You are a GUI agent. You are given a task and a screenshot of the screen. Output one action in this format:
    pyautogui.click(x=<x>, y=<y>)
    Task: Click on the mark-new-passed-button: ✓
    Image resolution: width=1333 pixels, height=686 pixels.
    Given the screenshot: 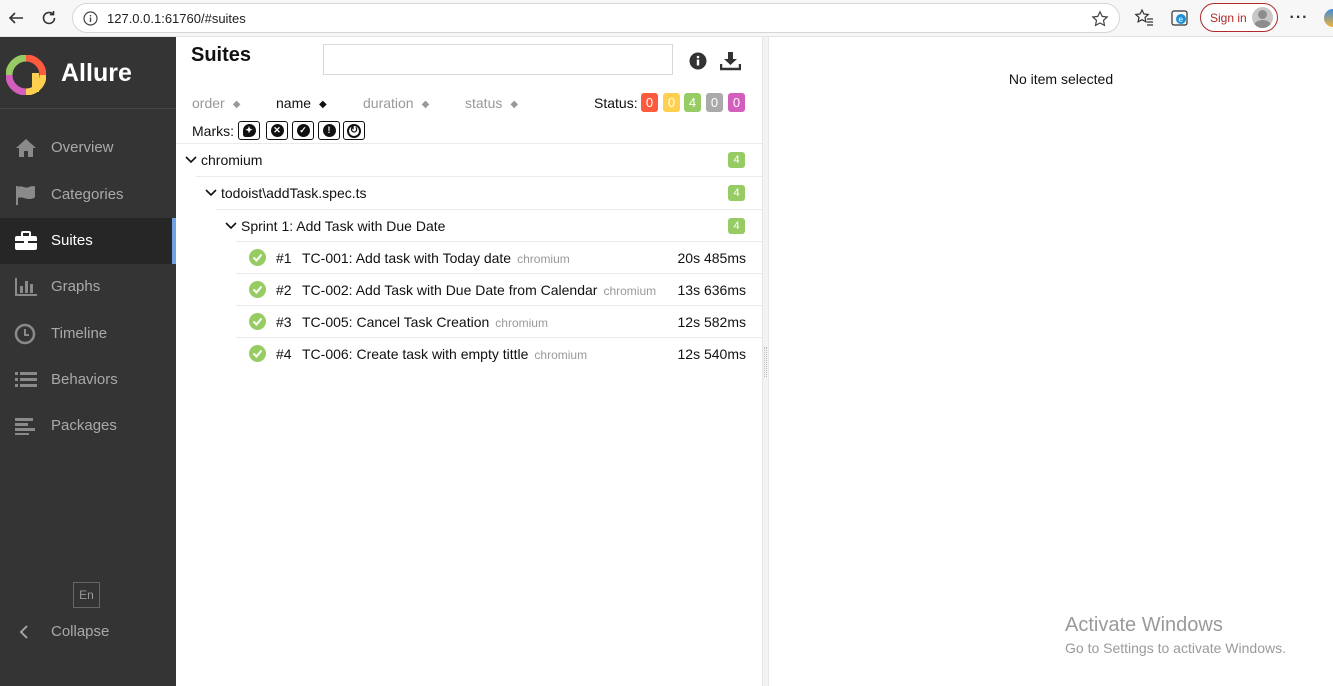 What is the action you would take?
    pyautogui.click(x=303, y=130)
    